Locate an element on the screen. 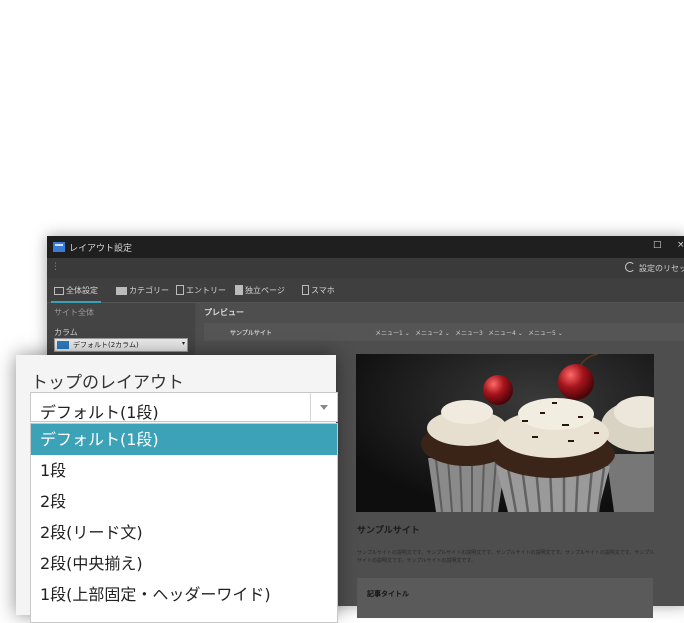 This screenshot has height=623, width=684. option-2col-center: 2段(中央揃え) is located at coordinates (184, 563).